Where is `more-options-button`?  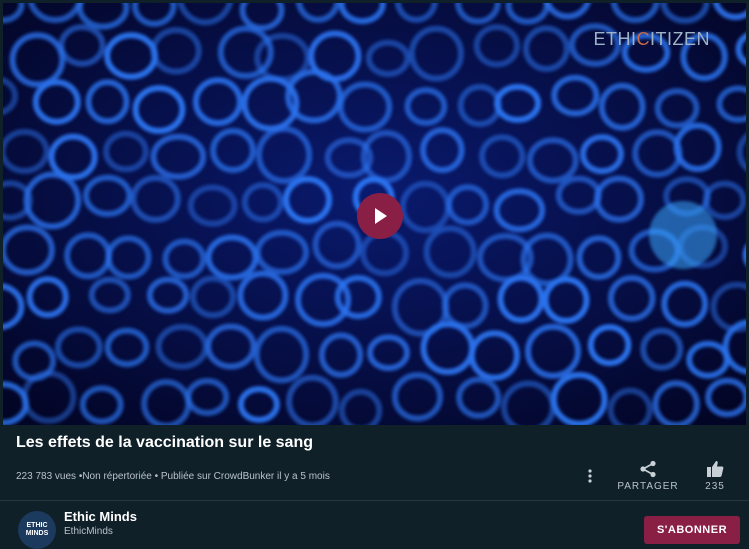 more-options-button is located at coordinates (590, 476).